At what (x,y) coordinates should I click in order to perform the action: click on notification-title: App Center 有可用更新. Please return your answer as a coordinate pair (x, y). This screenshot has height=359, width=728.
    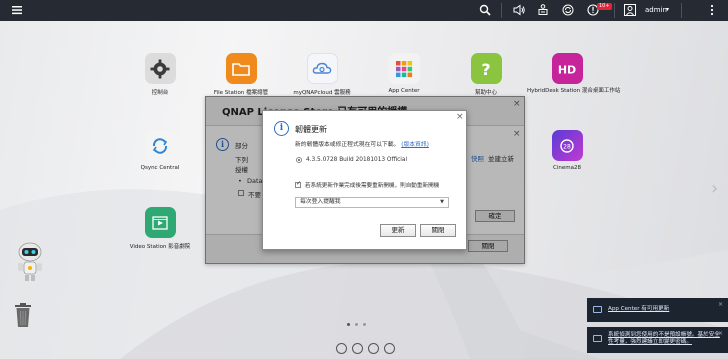
    Looking at the image, I should click on (639, 309).